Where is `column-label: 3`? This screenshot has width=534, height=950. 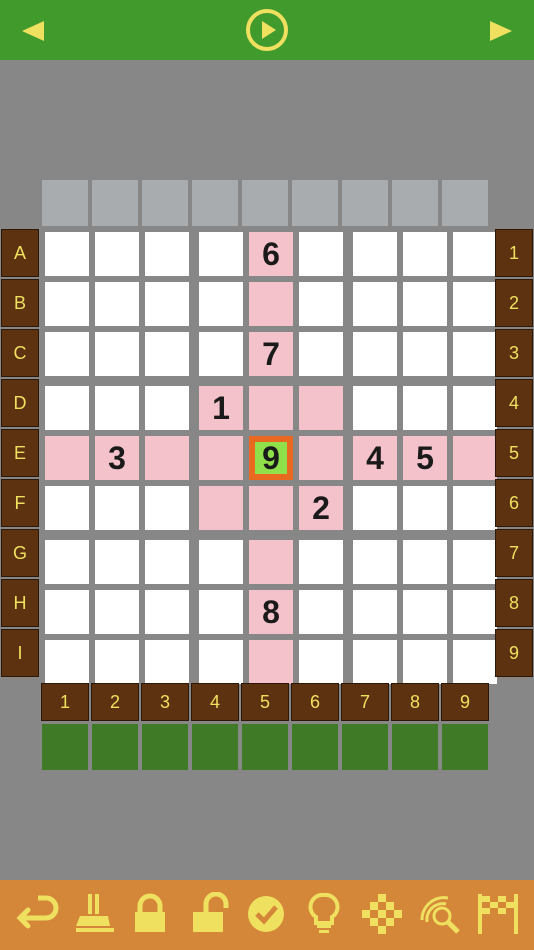
column-label: 3 is located at coordinates (165, 702).